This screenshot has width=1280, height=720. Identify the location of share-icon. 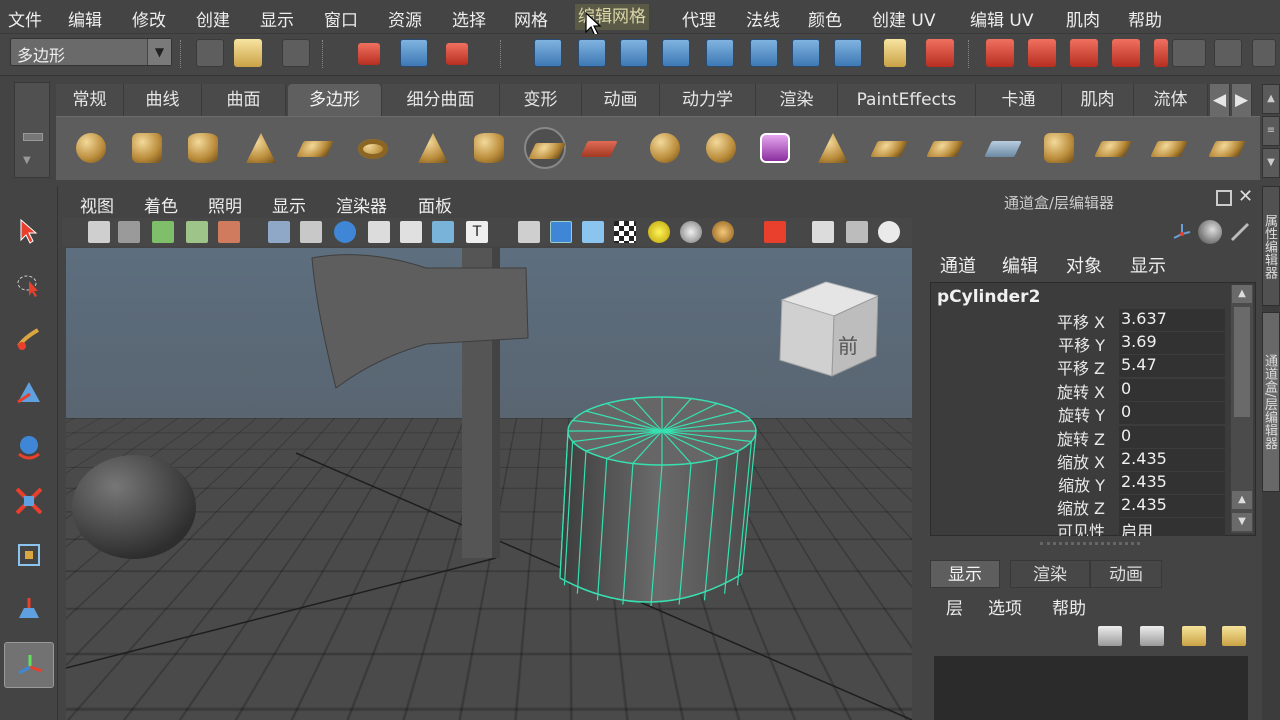
(889, 232).